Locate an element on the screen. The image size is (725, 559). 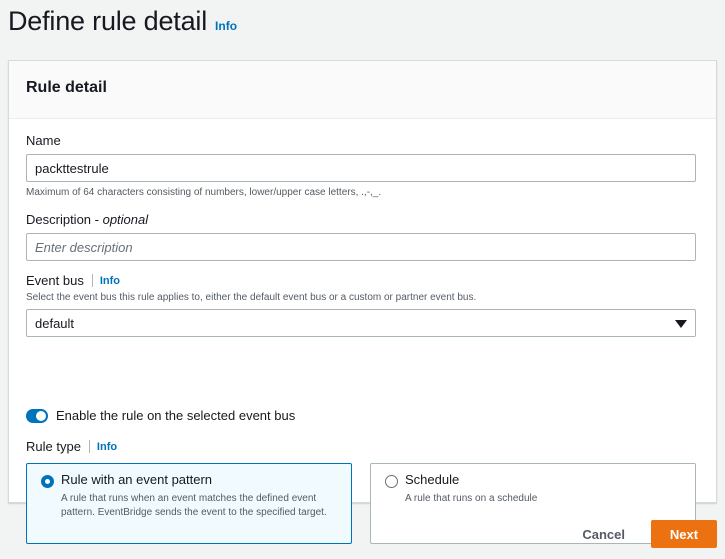
description-label: Description - optional is located at coordinates (87, 219).